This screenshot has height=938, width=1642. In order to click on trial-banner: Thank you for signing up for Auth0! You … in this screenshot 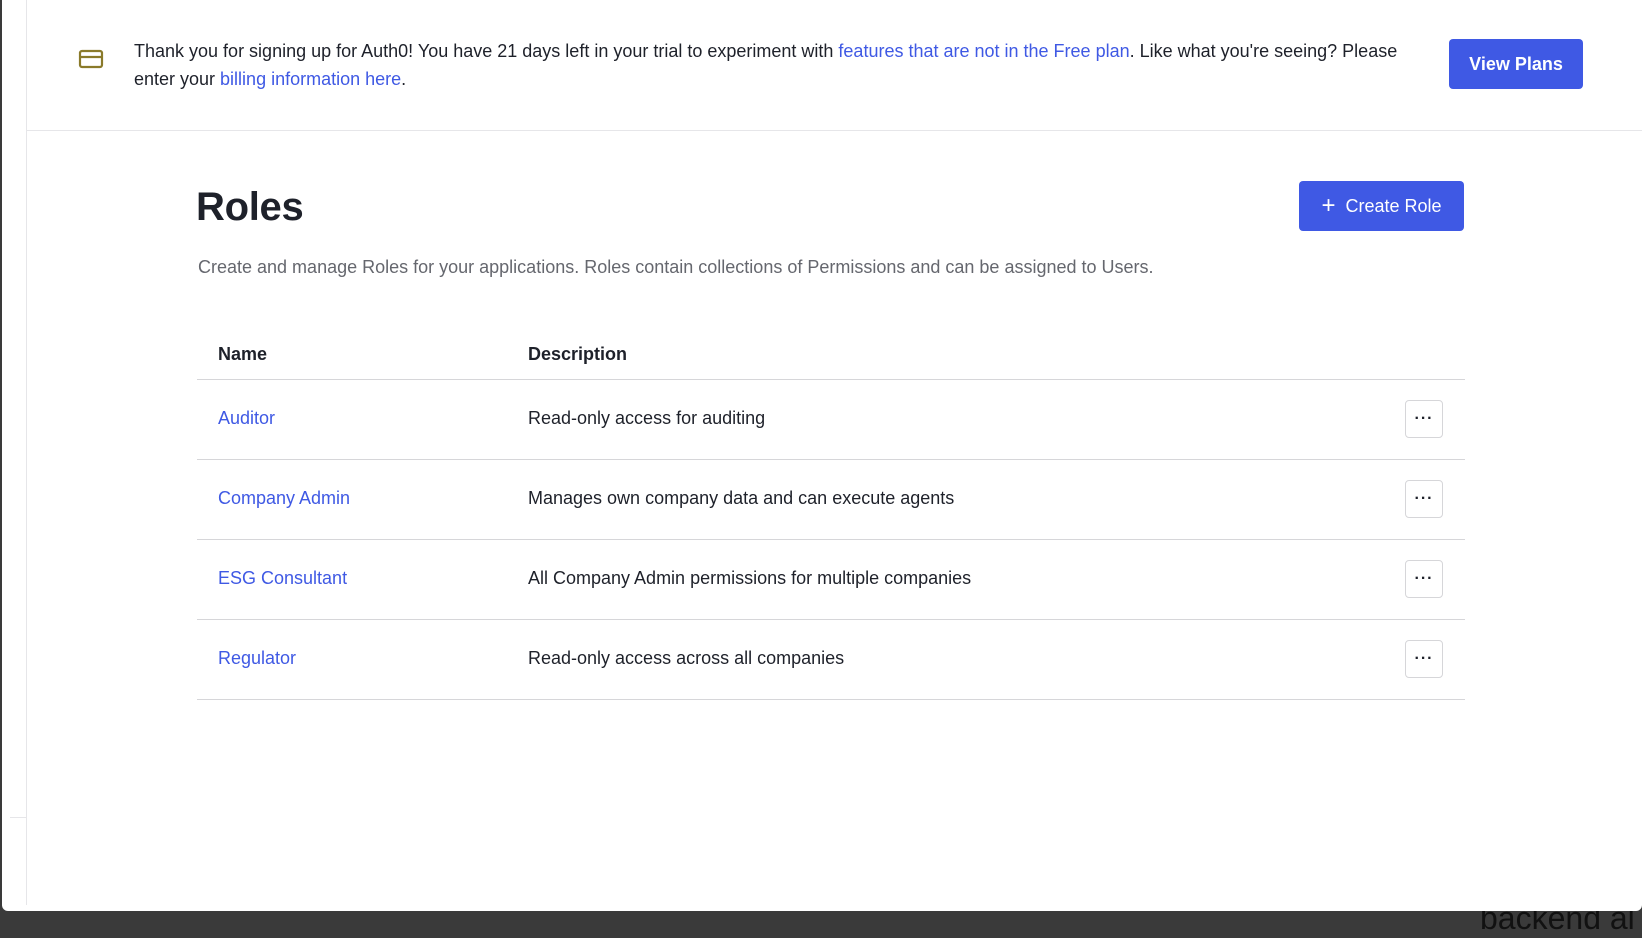, I will do `click(834, 65)`.